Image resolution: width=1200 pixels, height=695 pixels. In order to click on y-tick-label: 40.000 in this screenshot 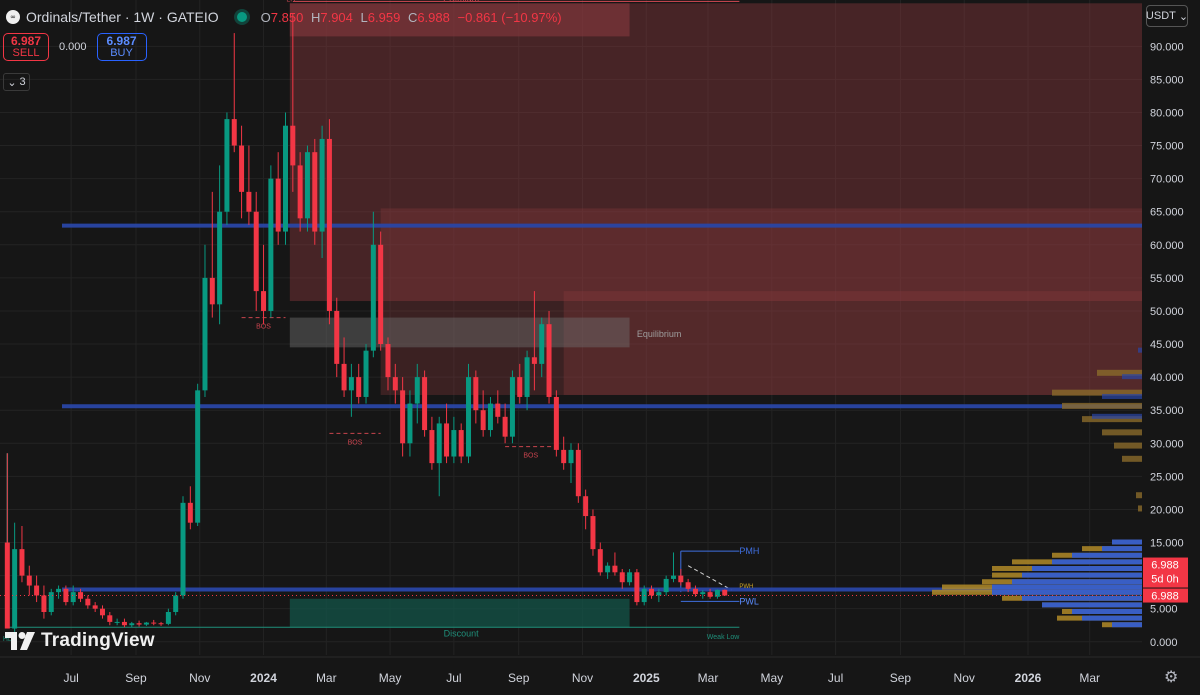, I will do `click(1167, 378)`.